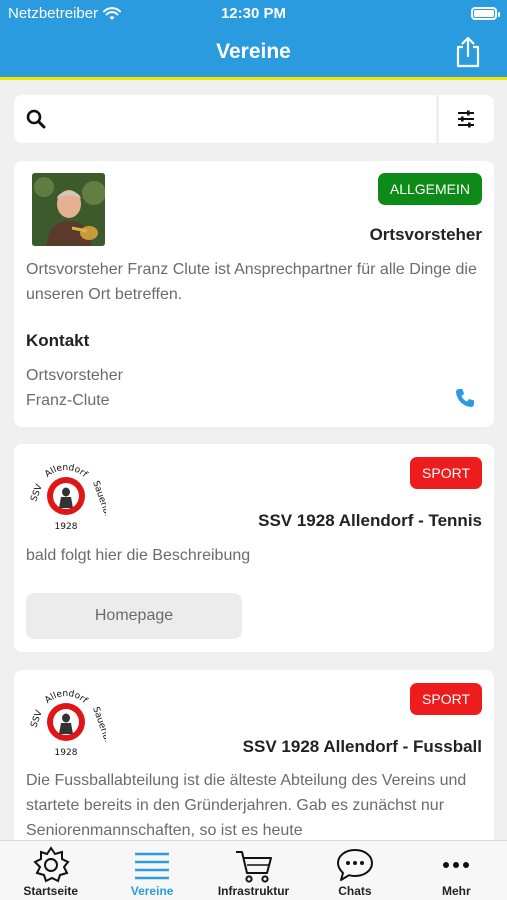  I want to click on tab-vereine: Vereine, so click(151, 870).